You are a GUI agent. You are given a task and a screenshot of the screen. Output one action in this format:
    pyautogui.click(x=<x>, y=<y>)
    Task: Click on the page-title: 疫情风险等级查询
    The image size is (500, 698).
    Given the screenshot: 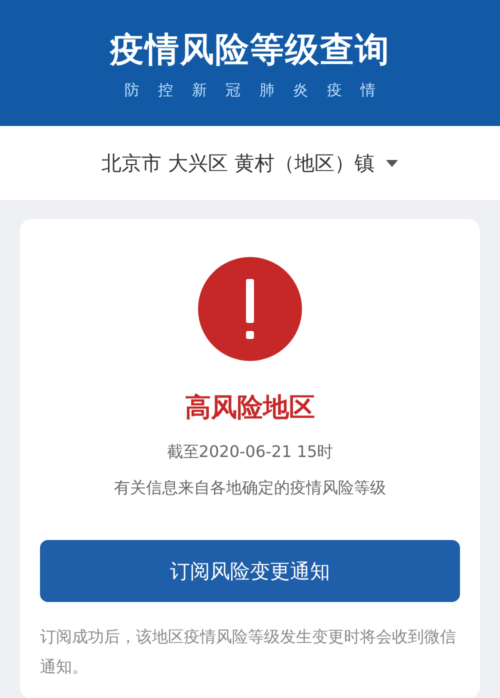 What is the action you would take?
    pyautogui.click(x=250, y=49)
    